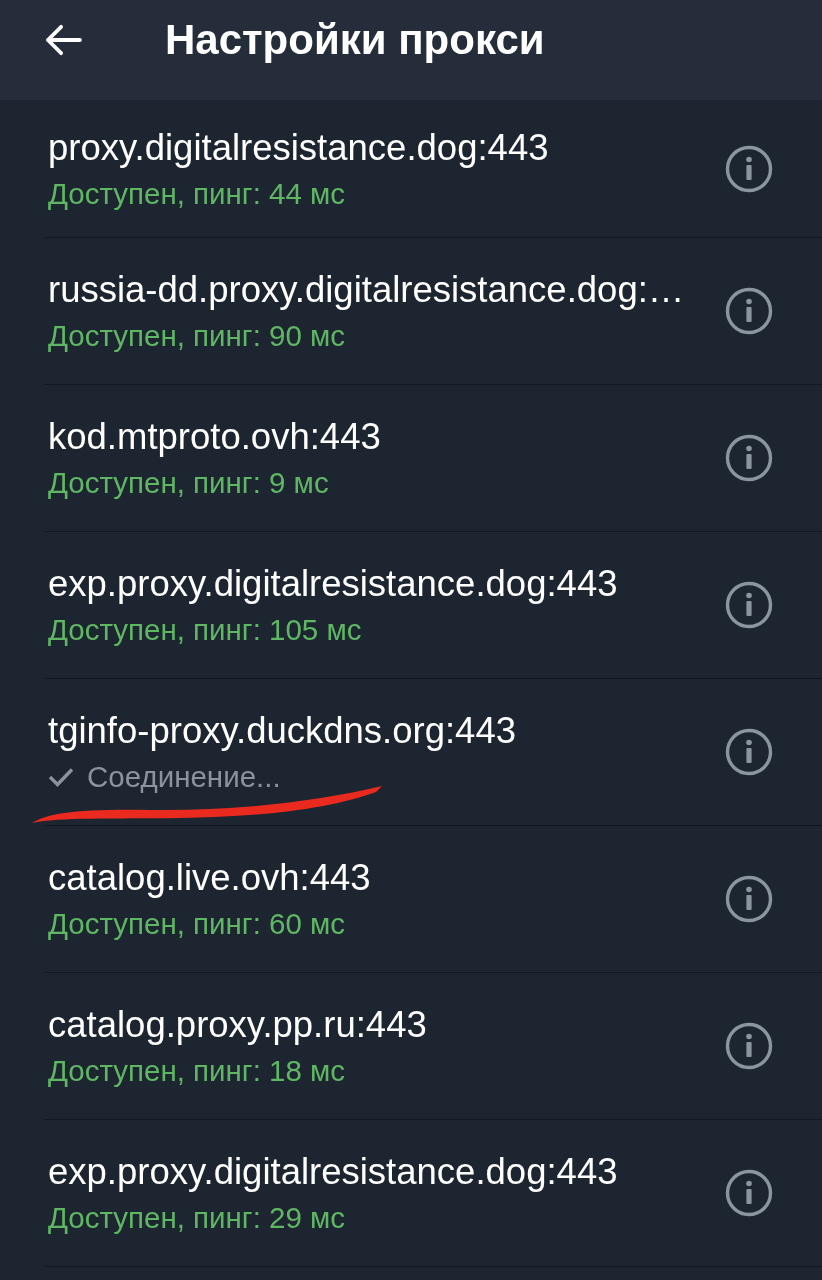 The width and height of the screenshot is (822, 1280). I want to click on proxy-status: Доступен, пинг: 105 мс, so click(205, 630).